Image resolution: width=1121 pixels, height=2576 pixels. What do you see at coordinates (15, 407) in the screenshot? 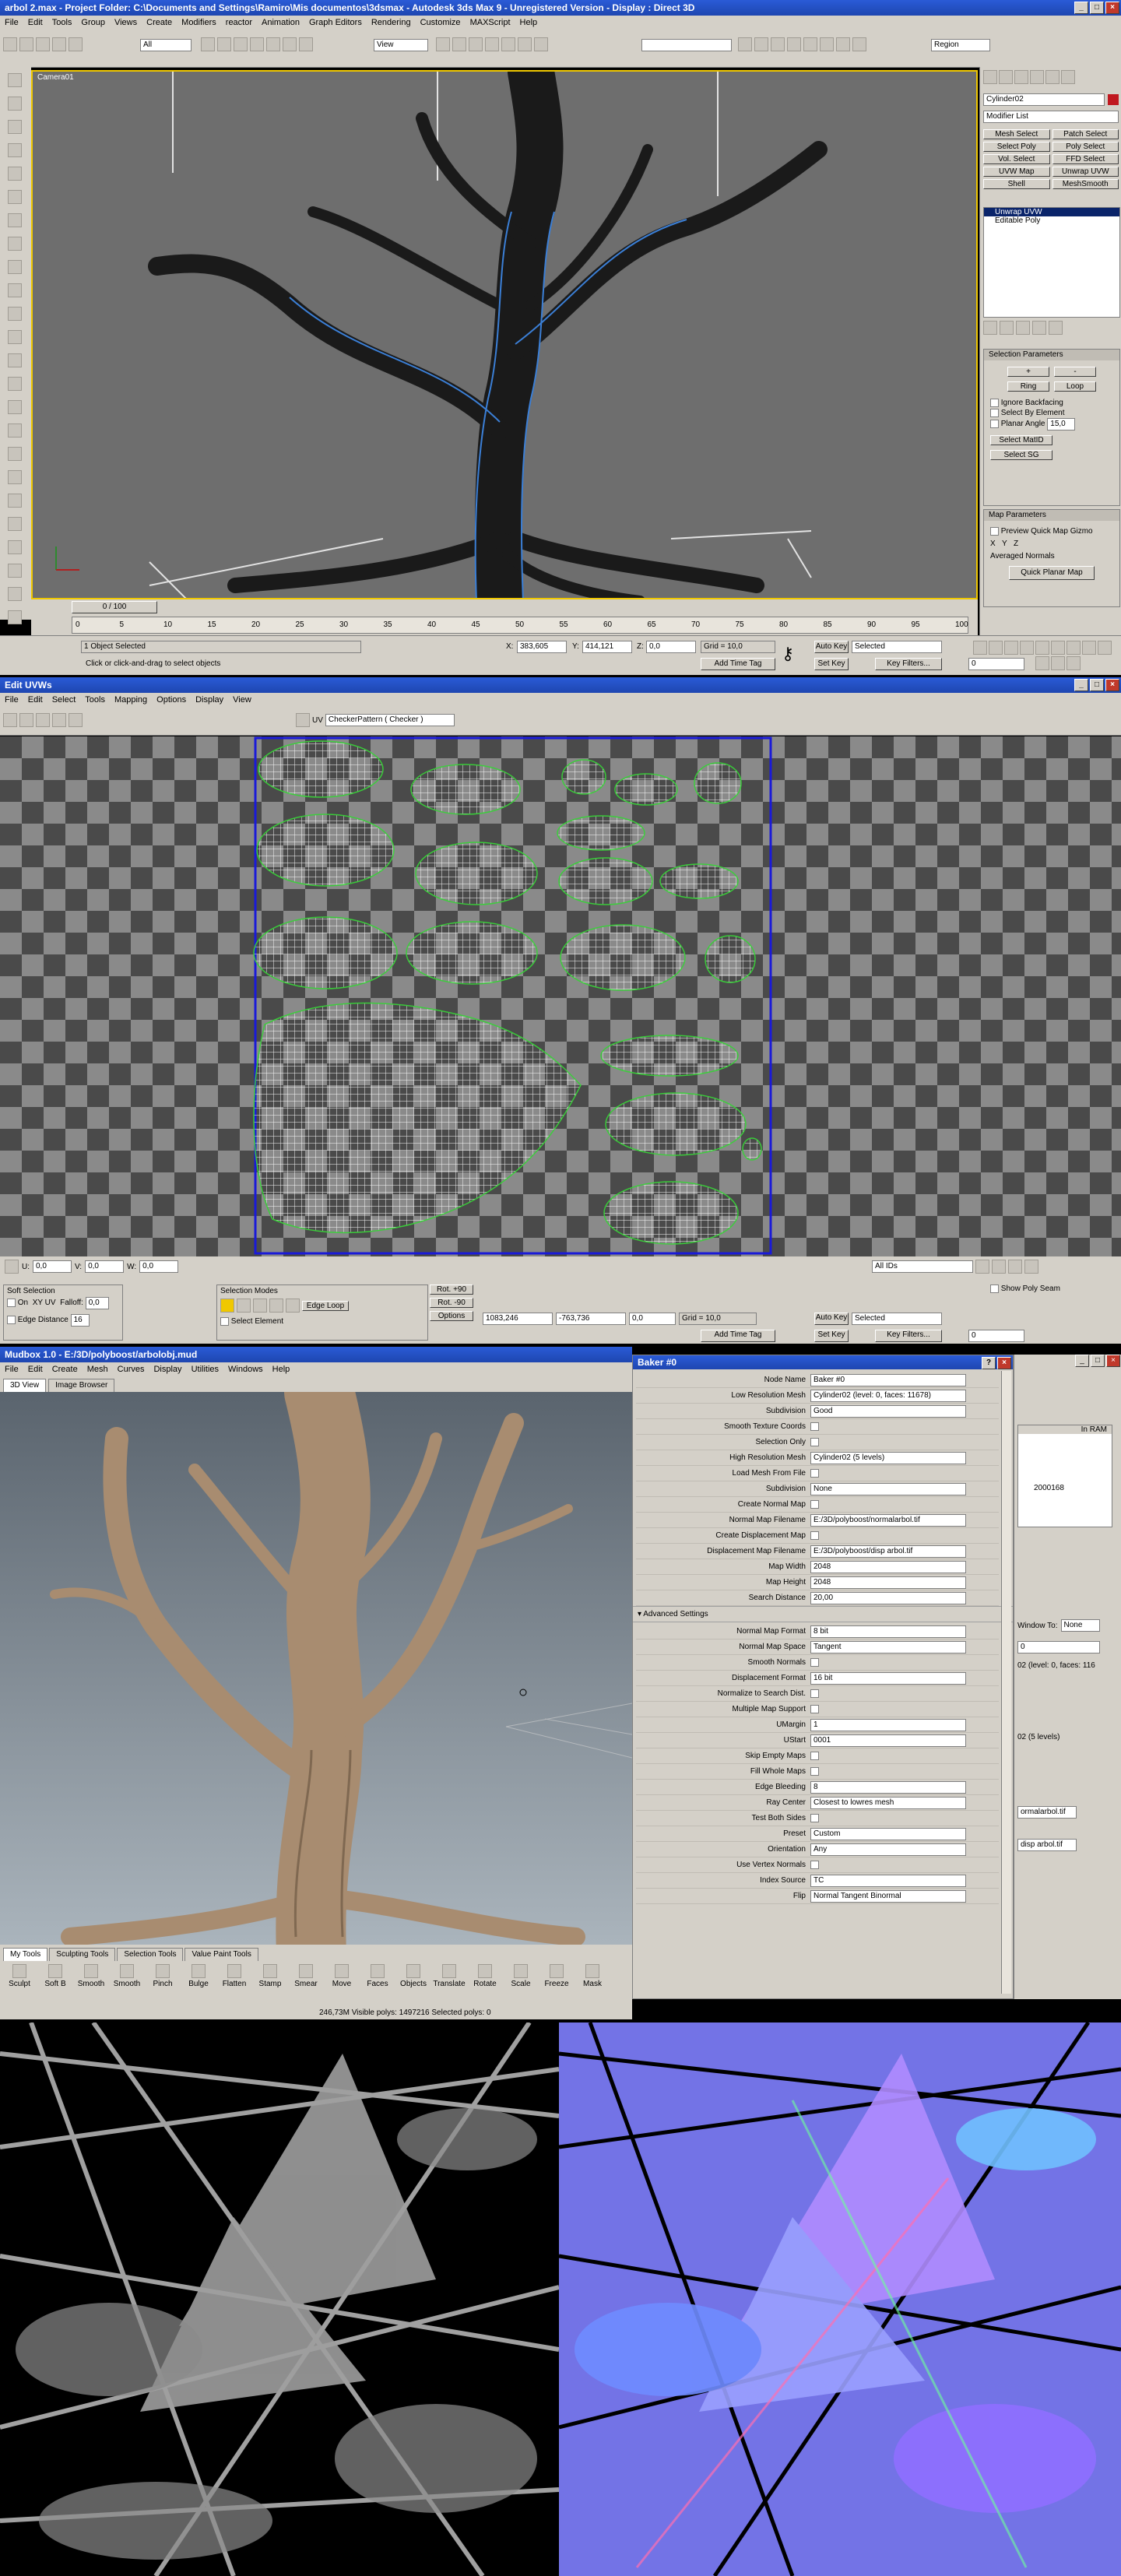
I see `side-tool-15-icon` at bounding box center [15, 407].